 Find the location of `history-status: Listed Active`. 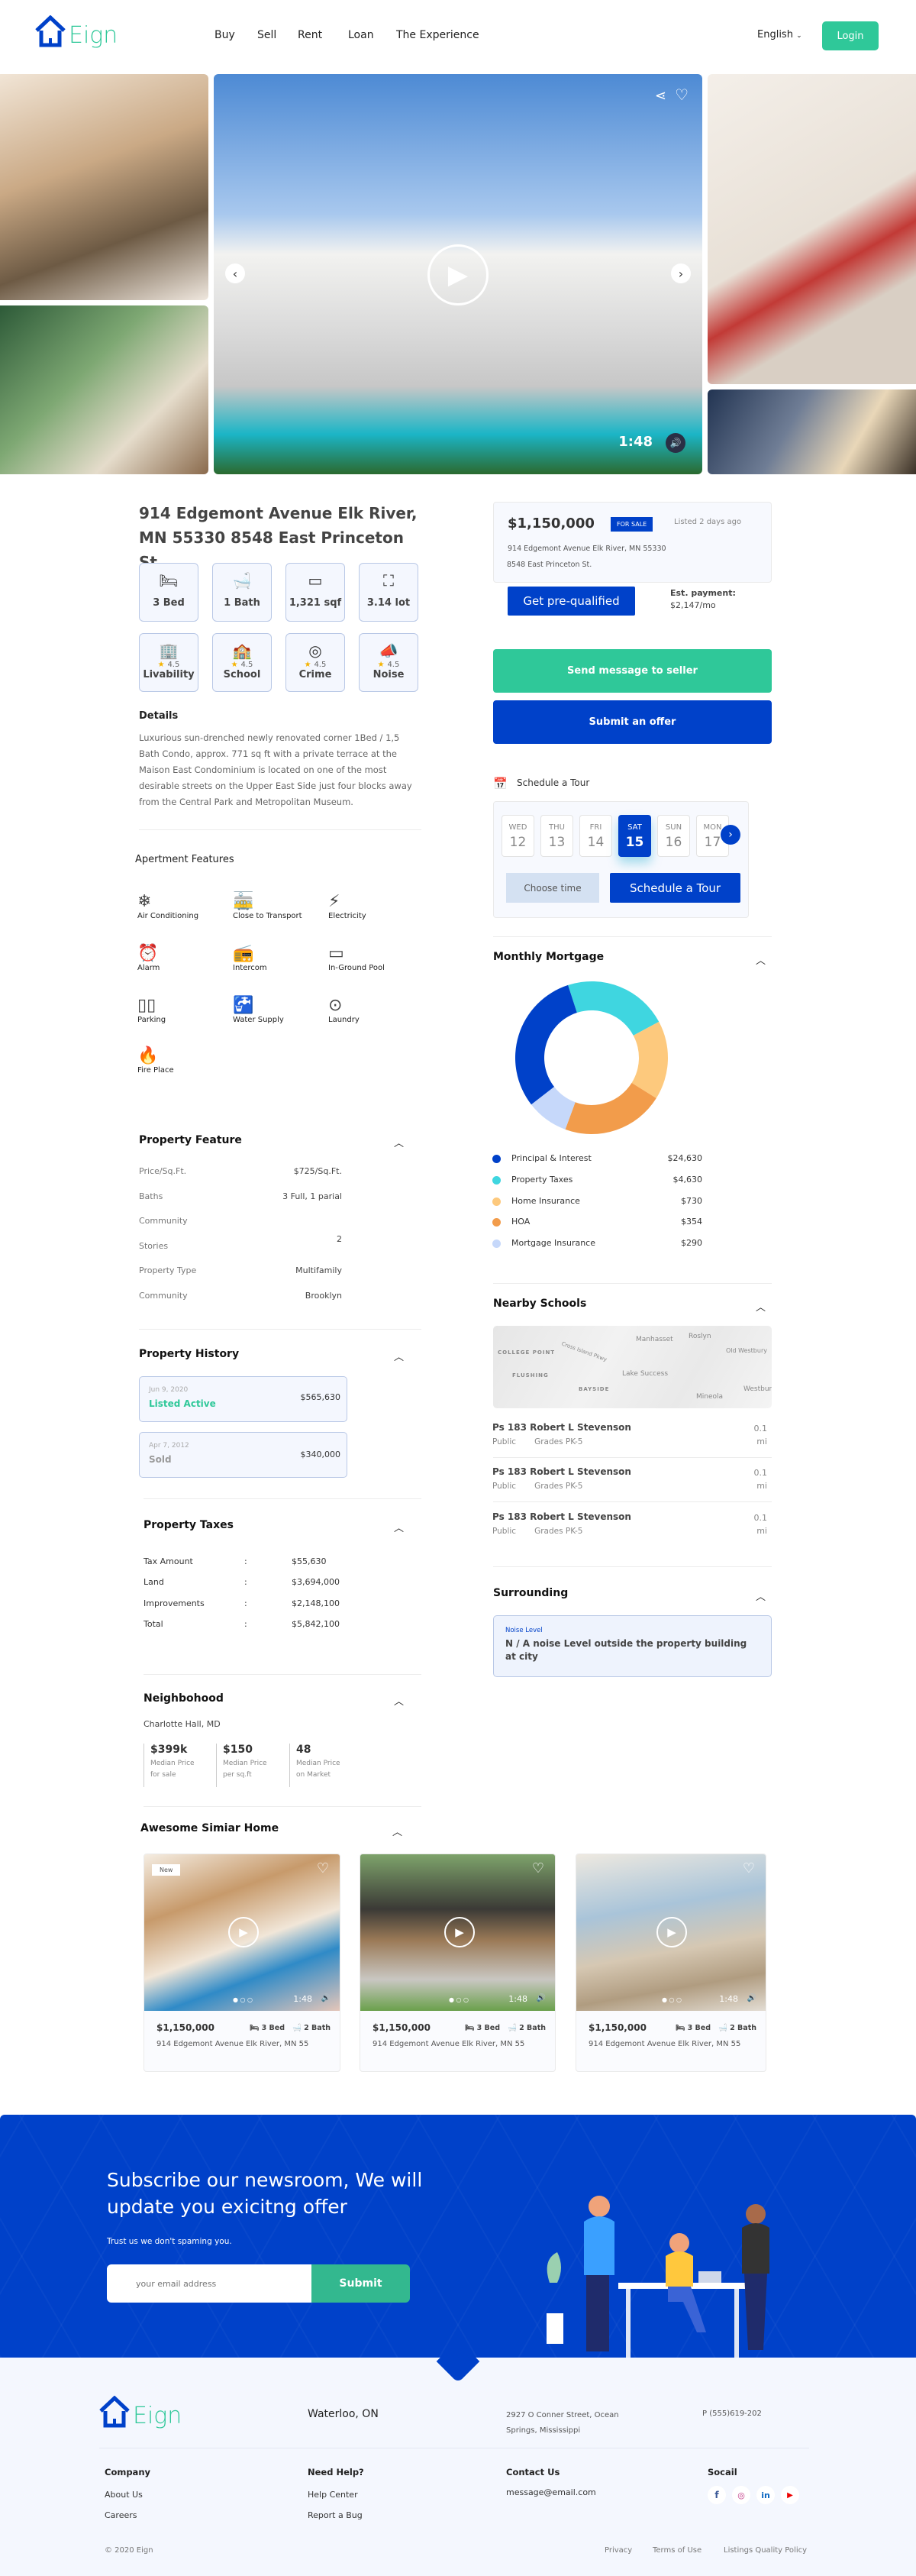

history-status: Listed Active is located at coordinates (182, 1403).